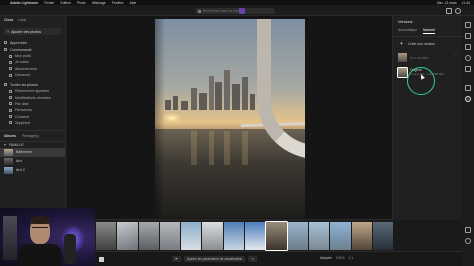 This screenshot has width=474, height=266. Describe the element at coordinates (407, 31) in the screenshot. I see `tab-automatic: Automatique` at that location.